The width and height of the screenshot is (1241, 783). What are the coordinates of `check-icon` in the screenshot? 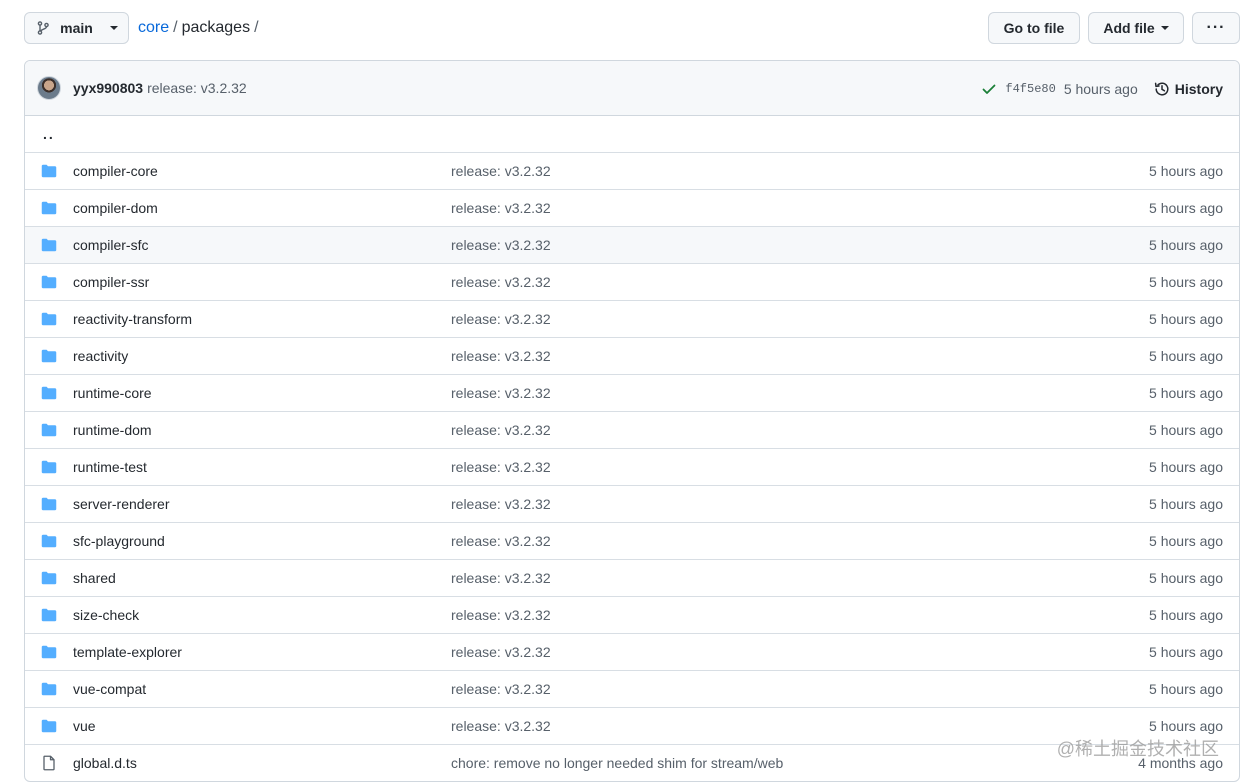 It's located at (989, 89).